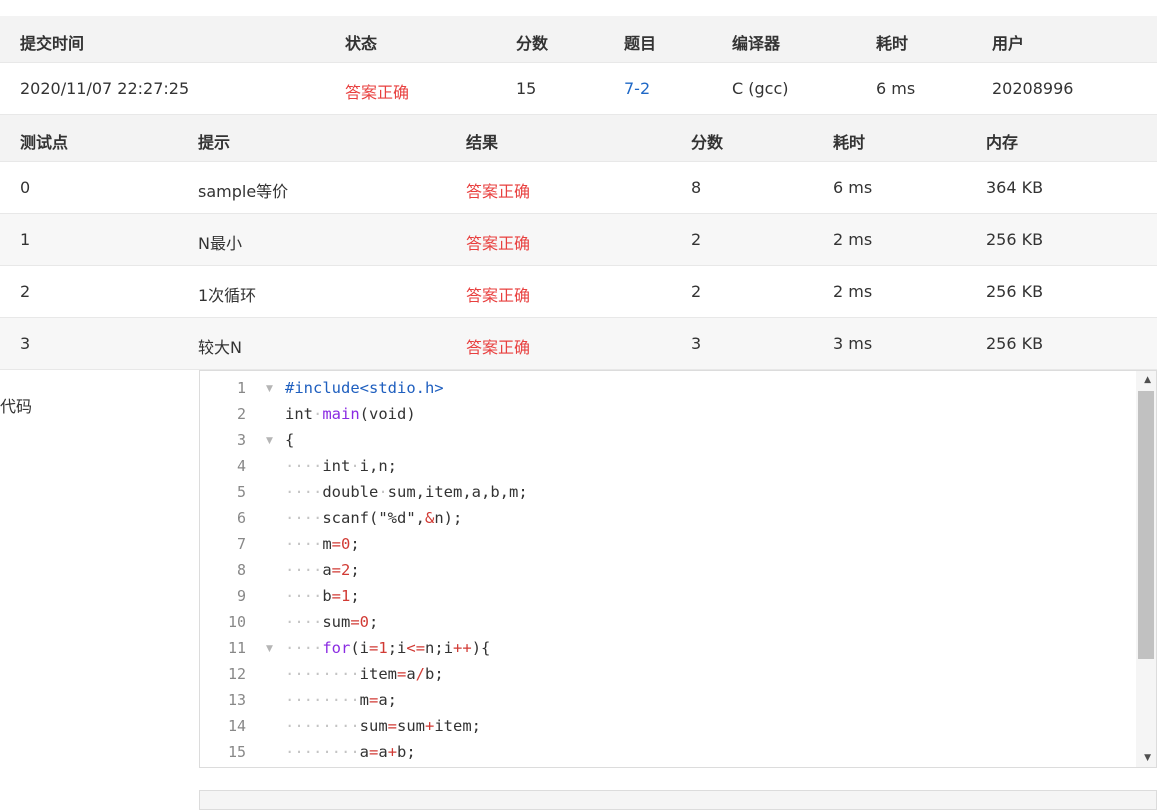 The image size is (1163, 810). I want to click on line-number: 13, so click(236, 700).